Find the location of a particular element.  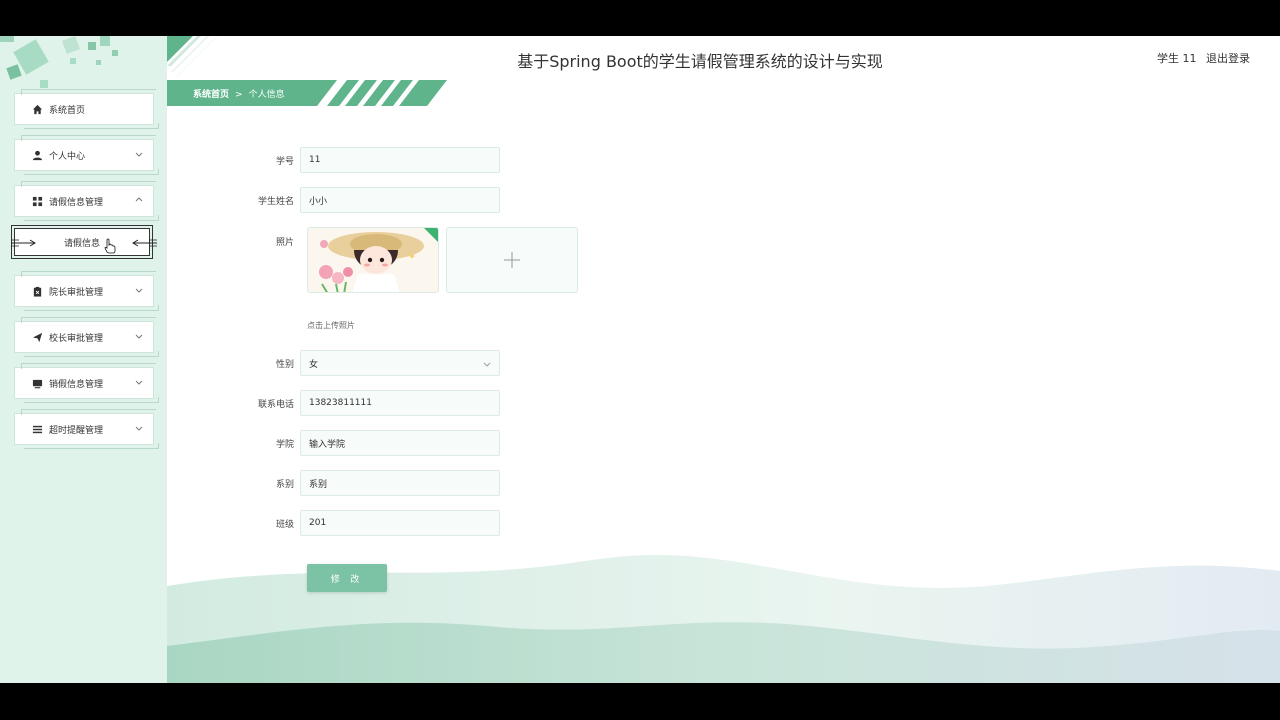

class-field: 201 is located at coordinates (400, 523).